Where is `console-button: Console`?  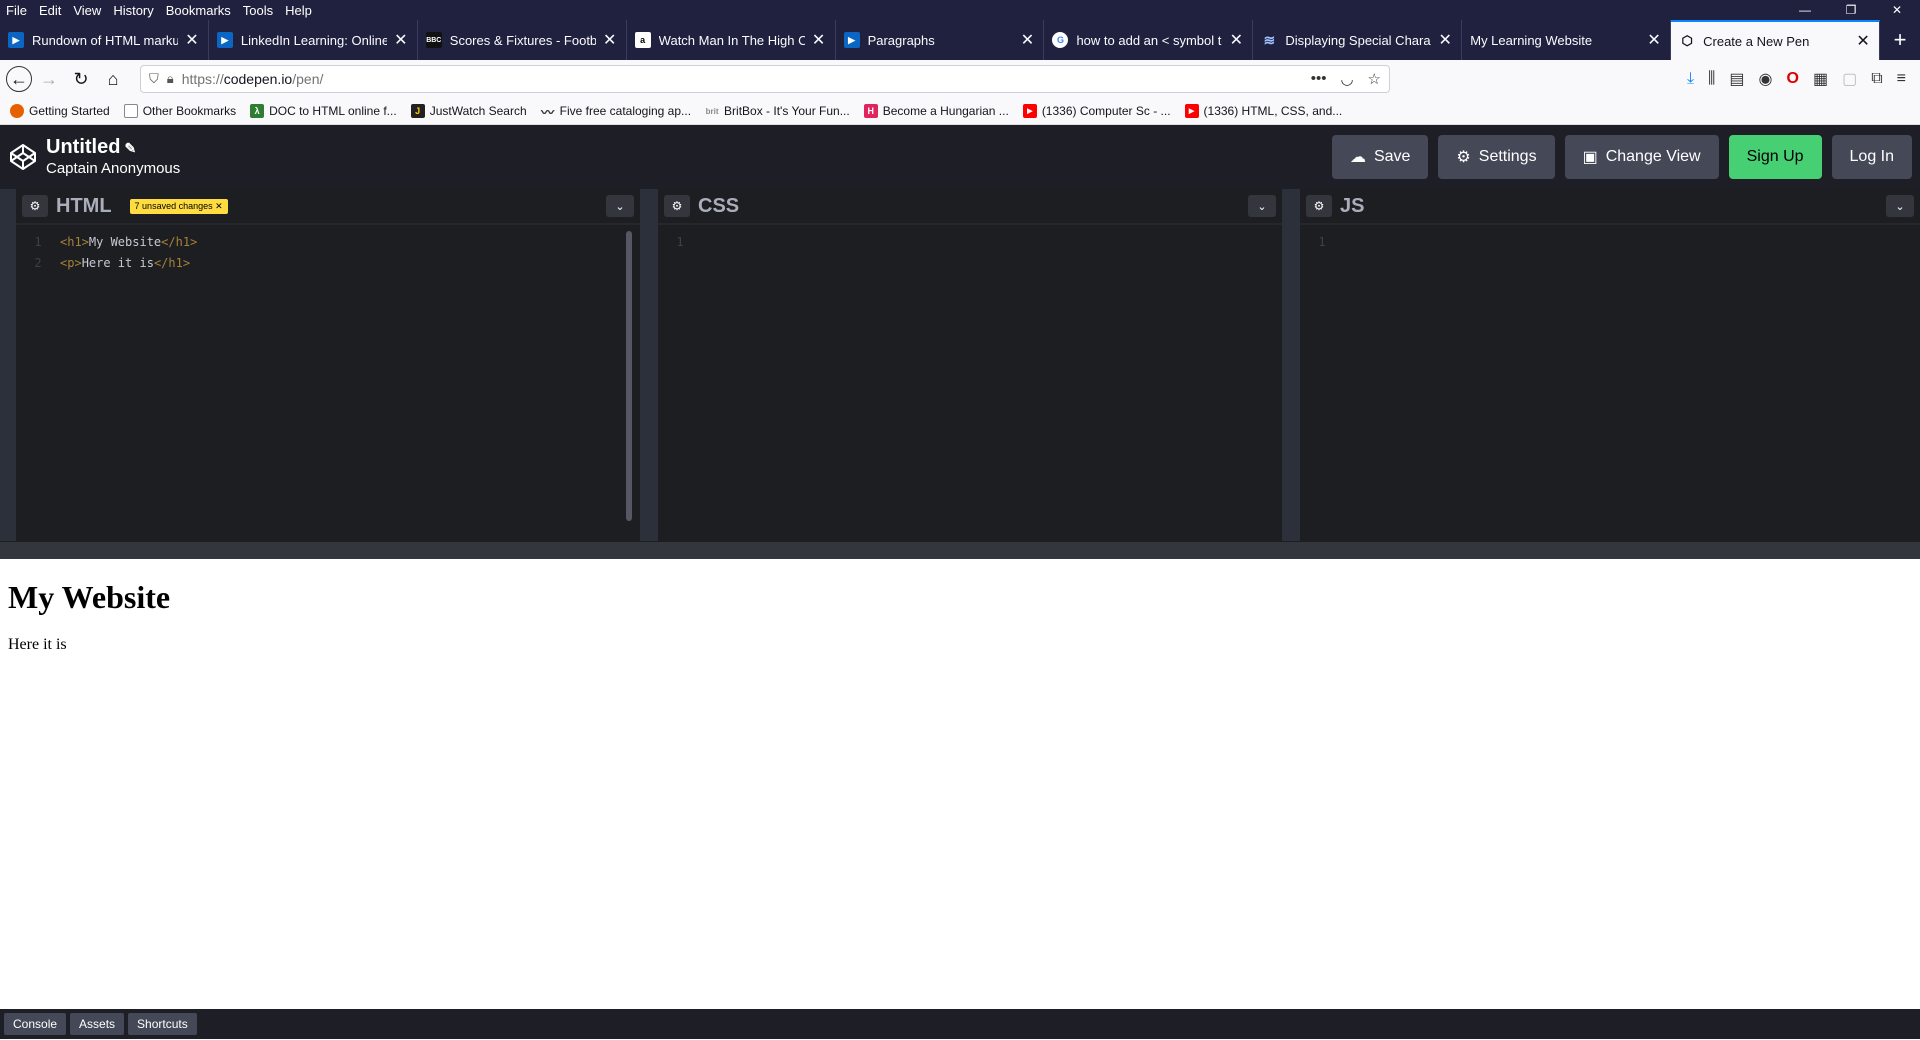
console-button: Console is located at coordinates (35, 1024).